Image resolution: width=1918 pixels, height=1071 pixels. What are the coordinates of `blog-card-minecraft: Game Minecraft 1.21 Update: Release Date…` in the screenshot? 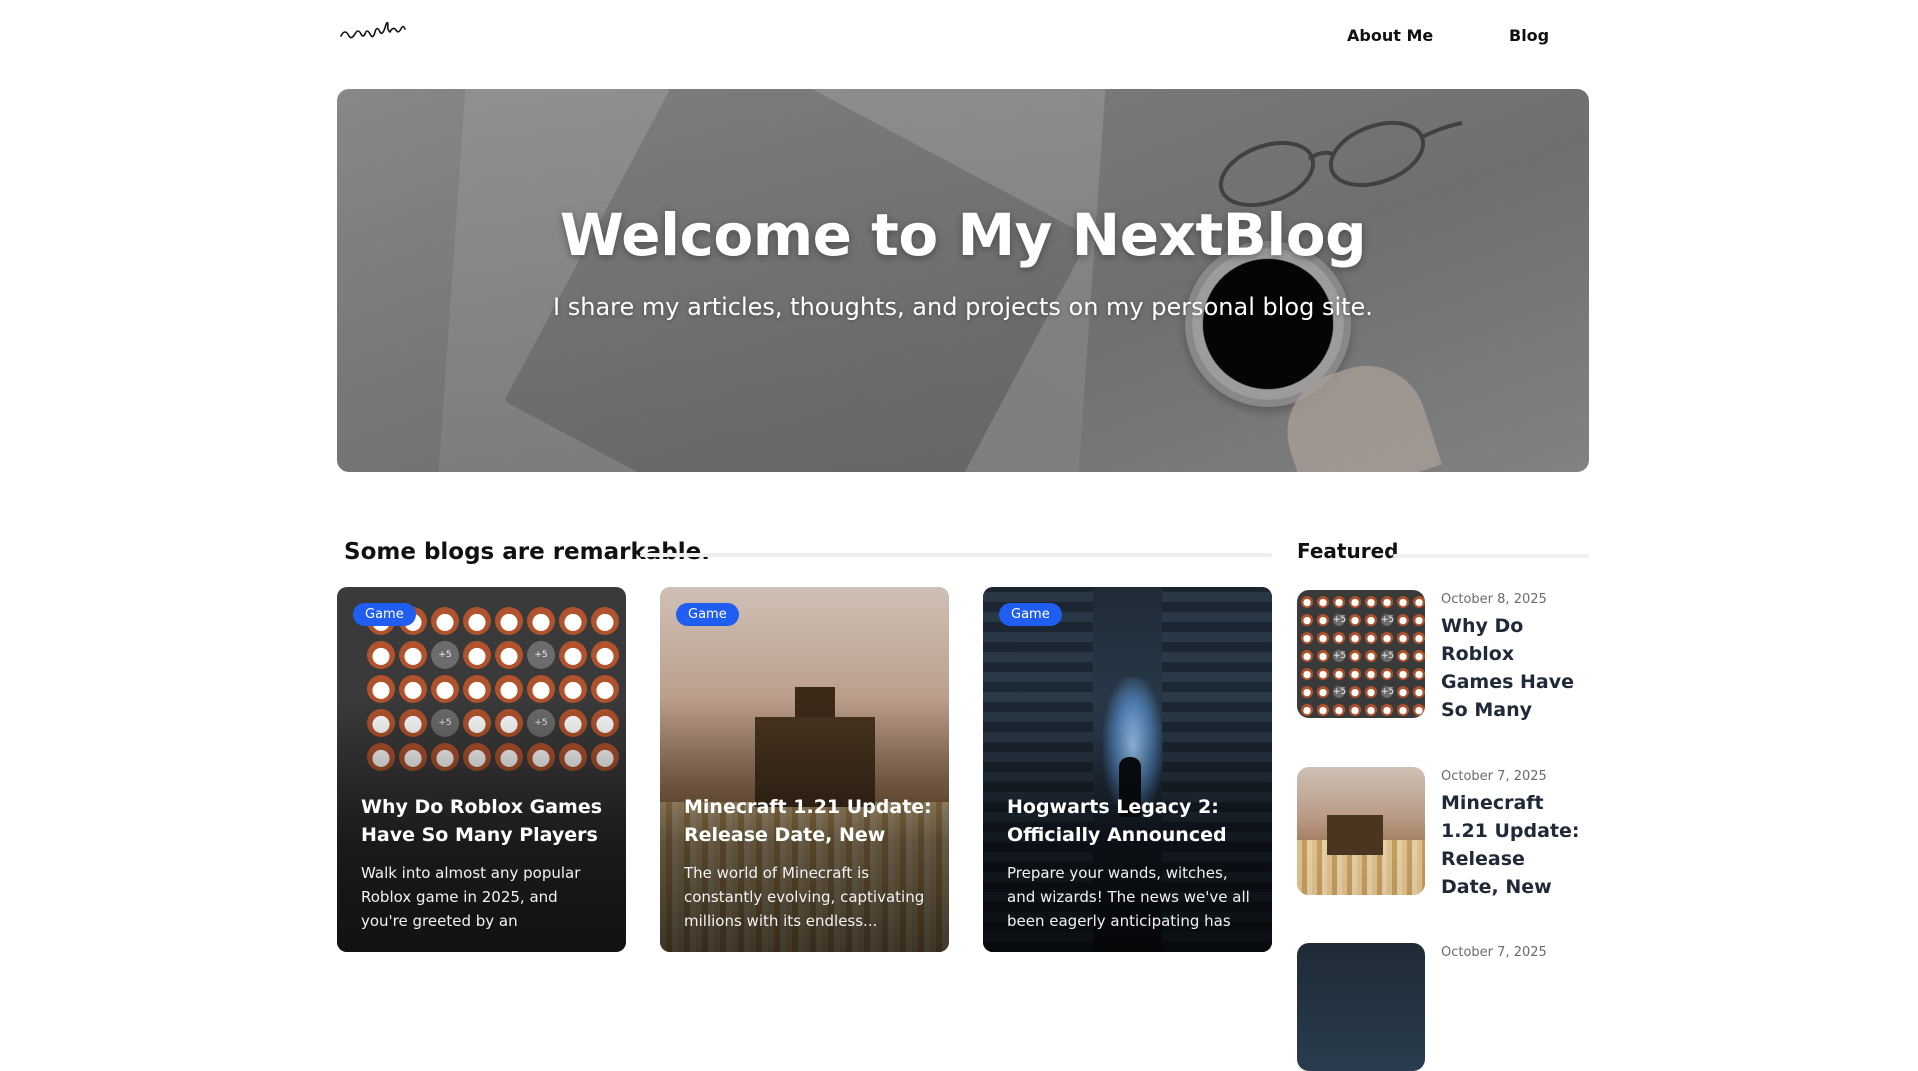 It's located at (804, 769).